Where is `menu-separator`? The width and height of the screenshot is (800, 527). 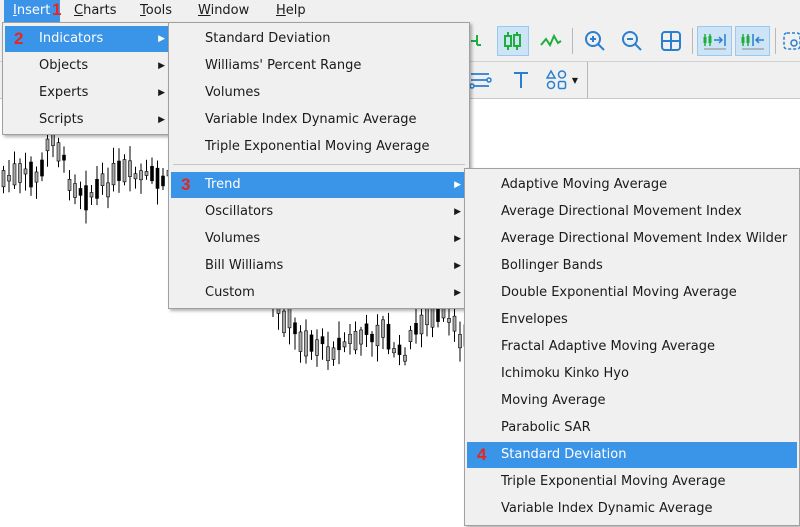 menu-separator is located at coordinates (319, 164).